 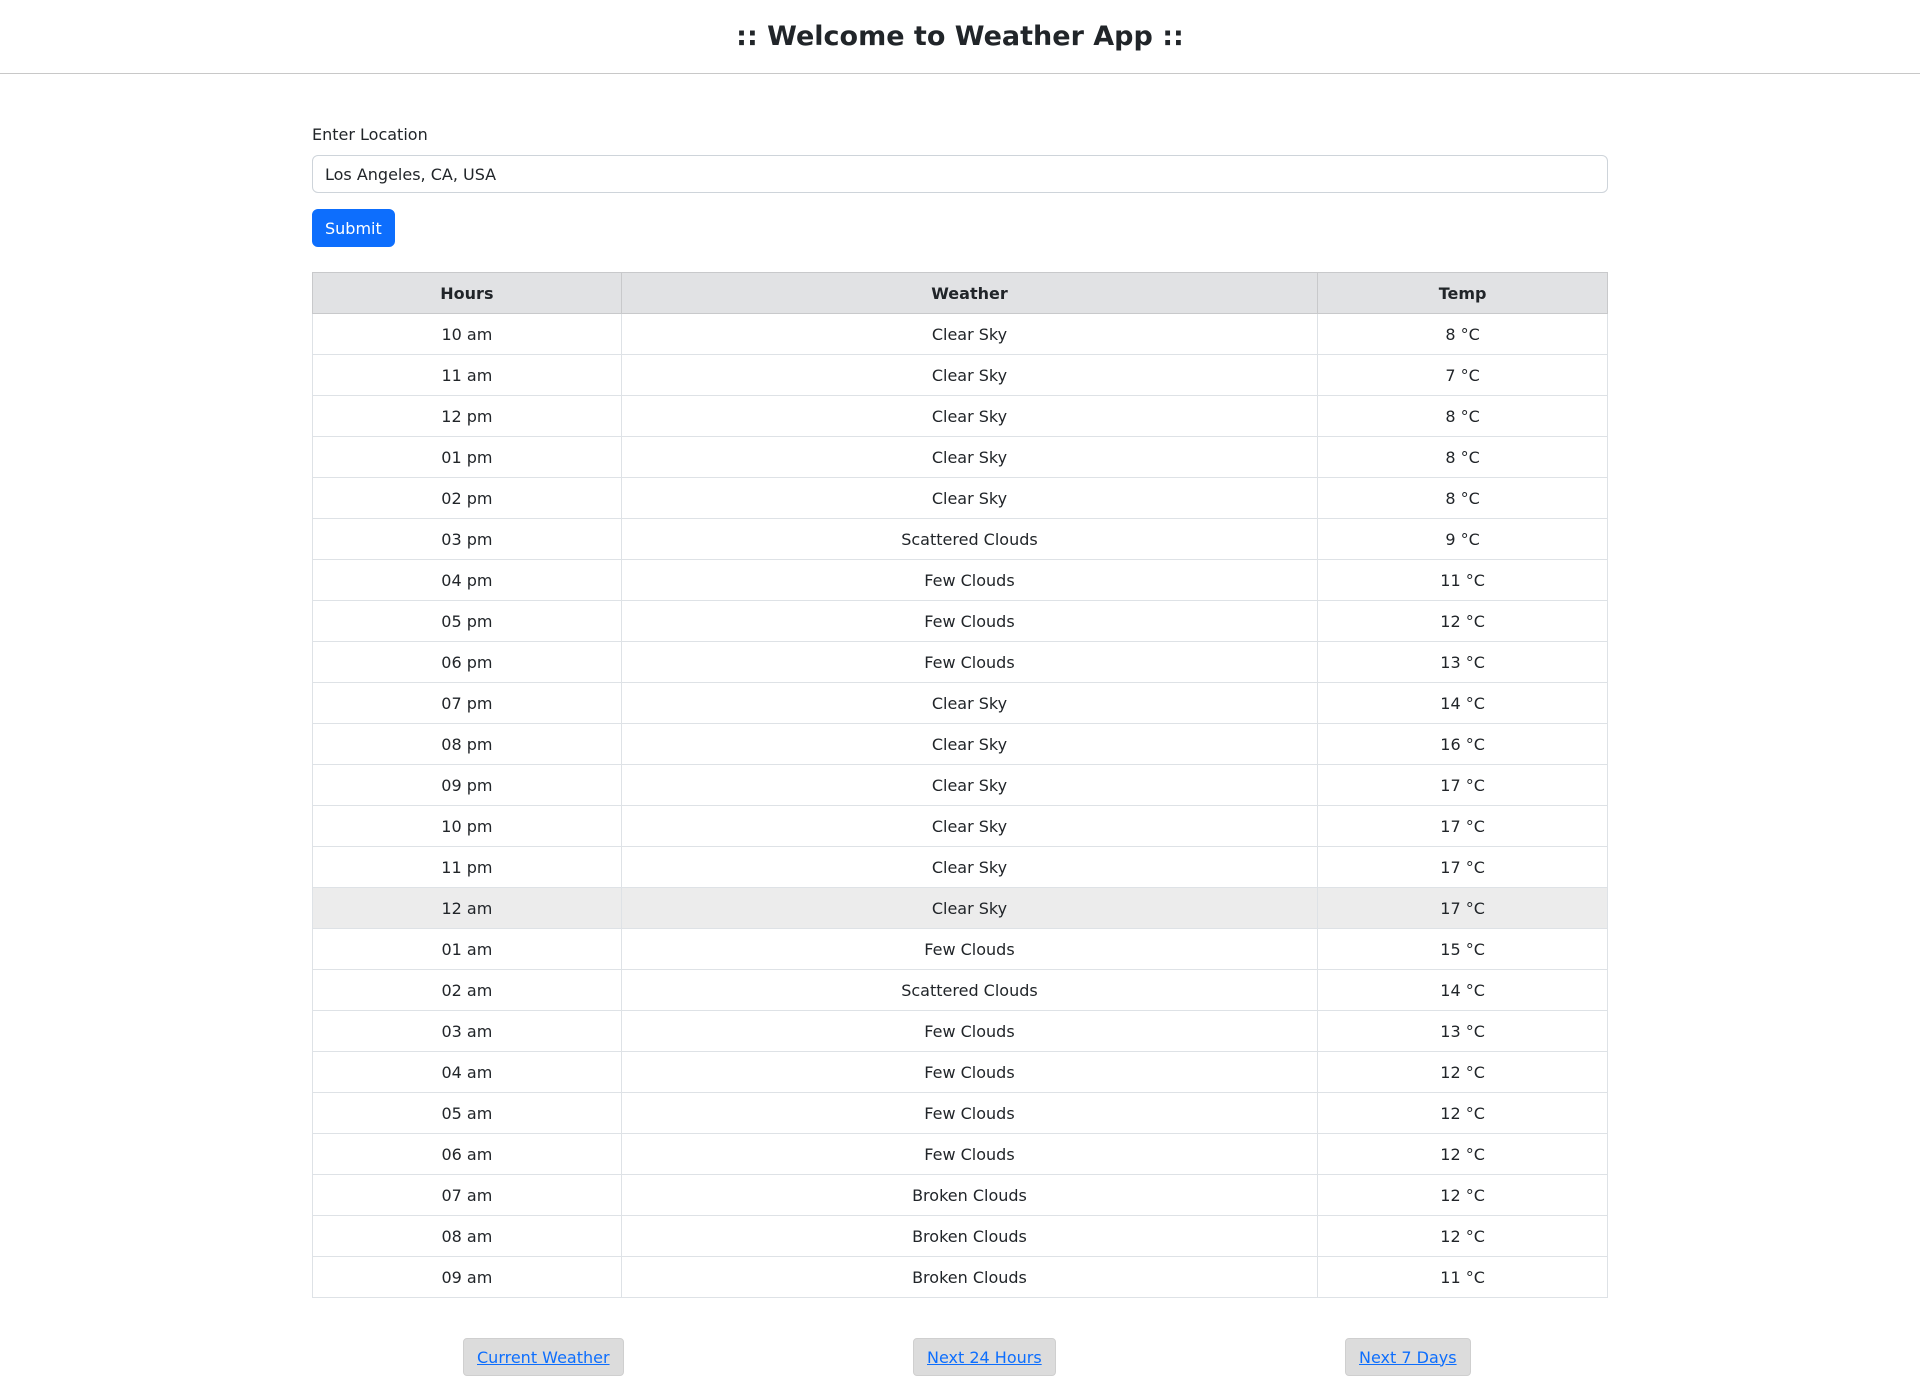 I want to click on table-row: 03 am Few Clouds 13 °C, so click(x=960, y=1031).